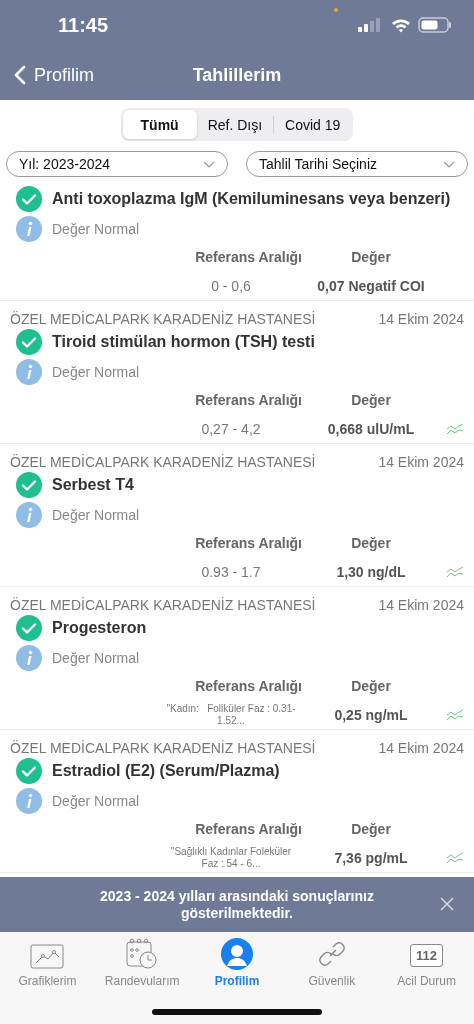 The image size is (474, 1024). Describe the element at coordinates (20, 75) in the screenshot. I see `back-chevron-icon` at that location.